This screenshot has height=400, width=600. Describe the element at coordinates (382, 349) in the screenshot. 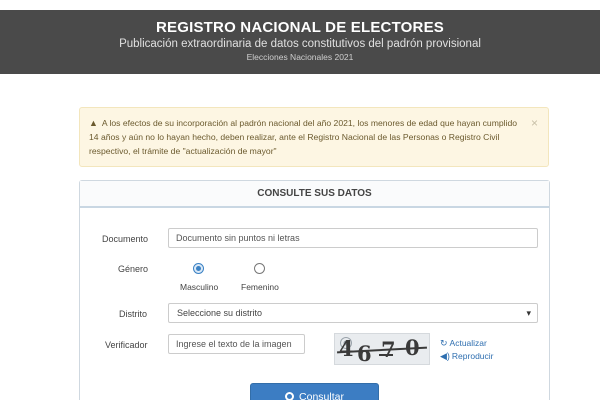

I see `captcha-image: 4 6 7 0` at that location.